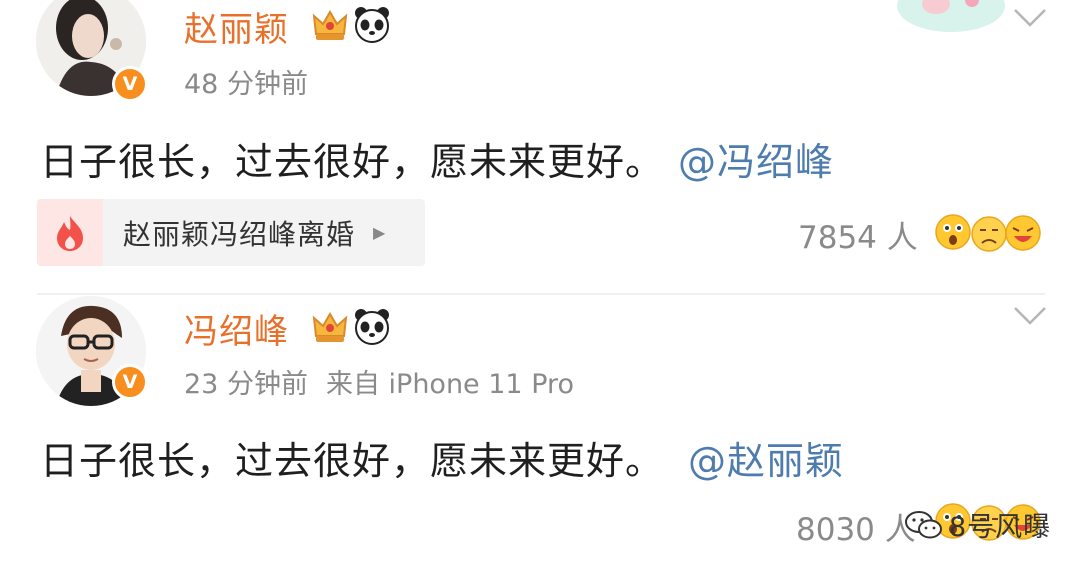 Image resolution: width=1080 pixels, height=572 pixels. Describe the element at coordinates (379, 232) in the screenshot. I see `topic-arrow-icon: ▶` at that location.